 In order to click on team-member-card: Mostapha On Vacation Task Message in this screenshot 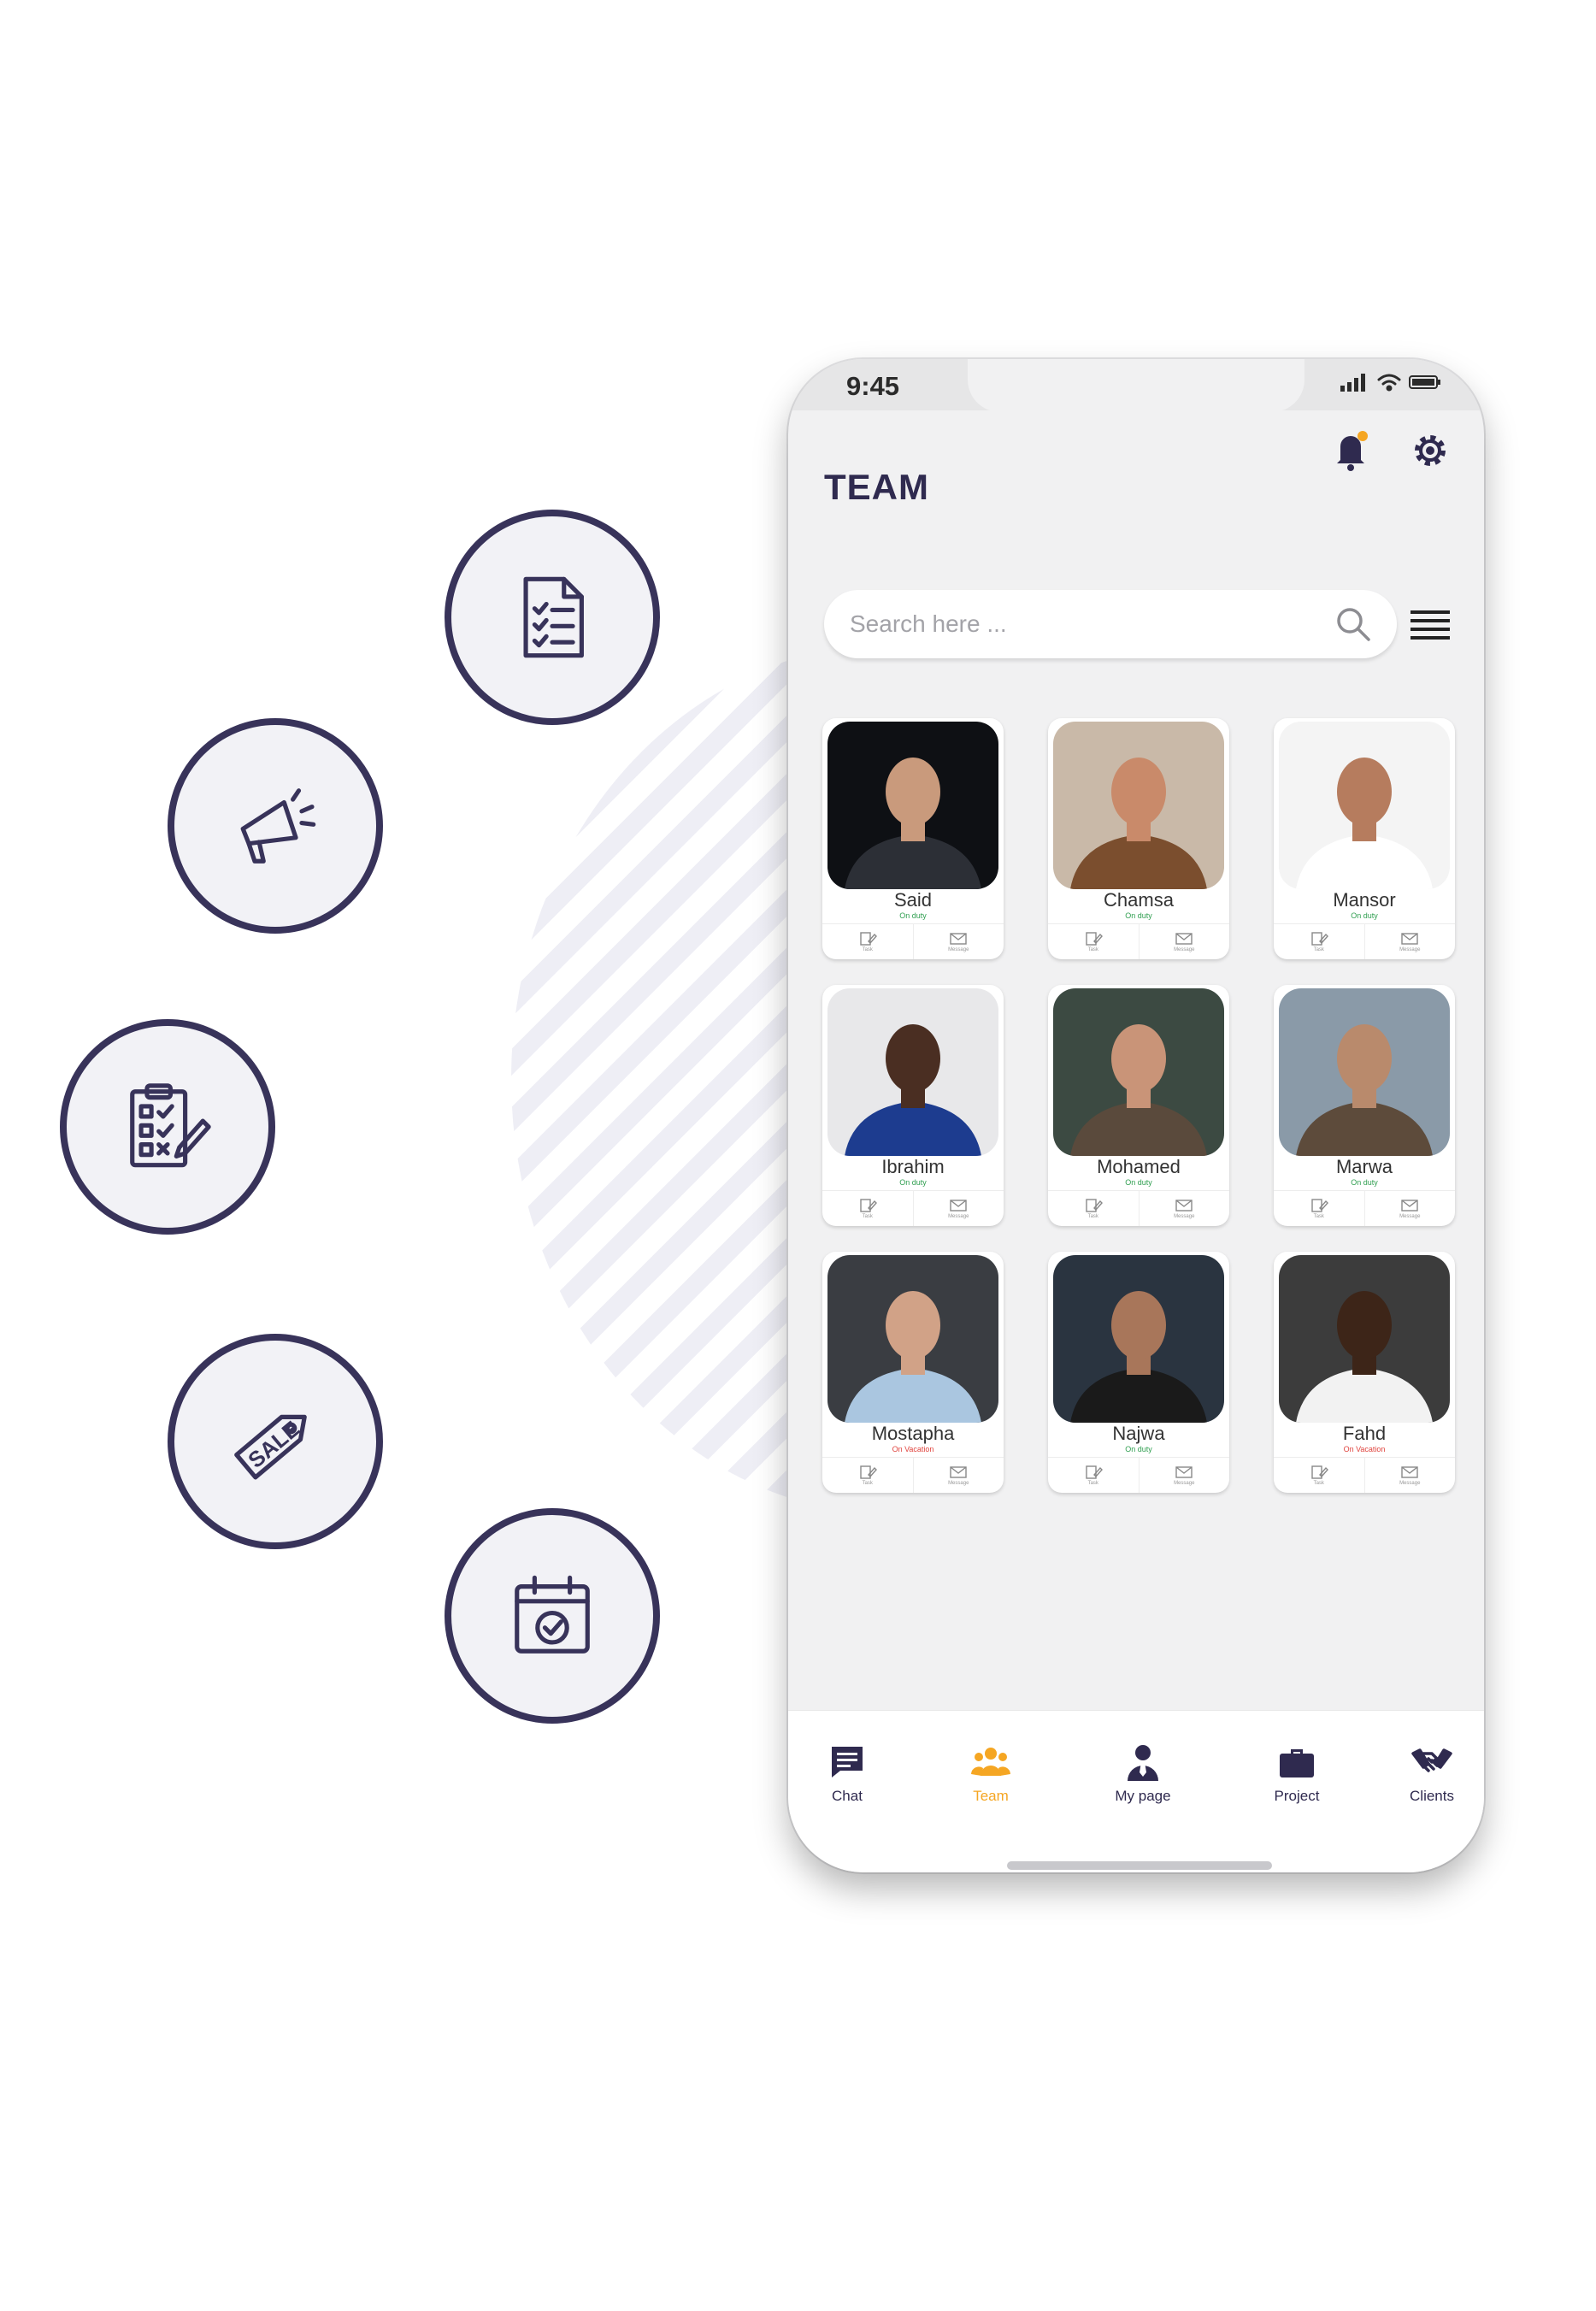, I will do `click(913, 1372)`.